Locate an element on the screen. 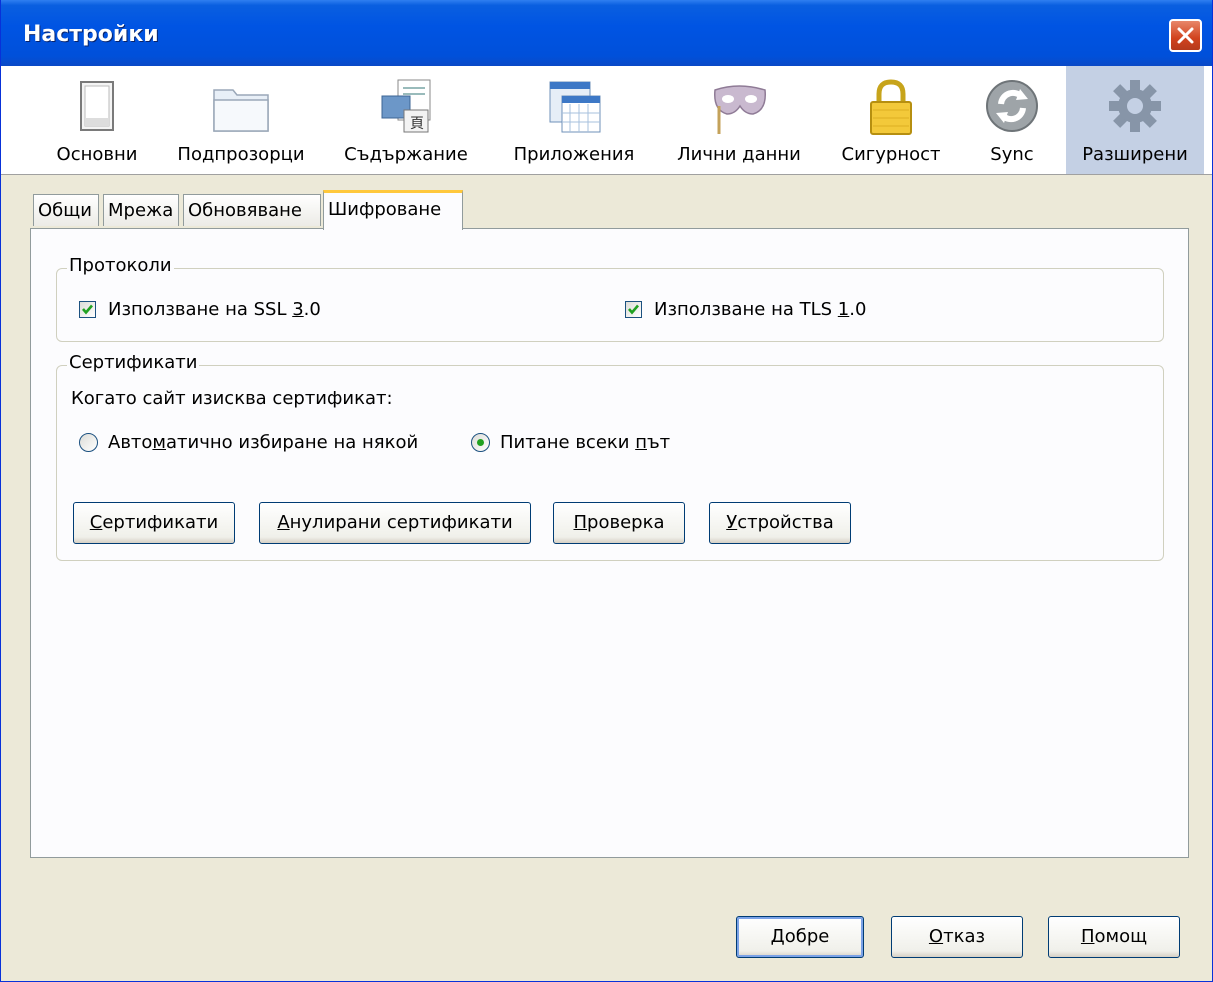  title-bar: Настройки is located at coordinates (606, 33).